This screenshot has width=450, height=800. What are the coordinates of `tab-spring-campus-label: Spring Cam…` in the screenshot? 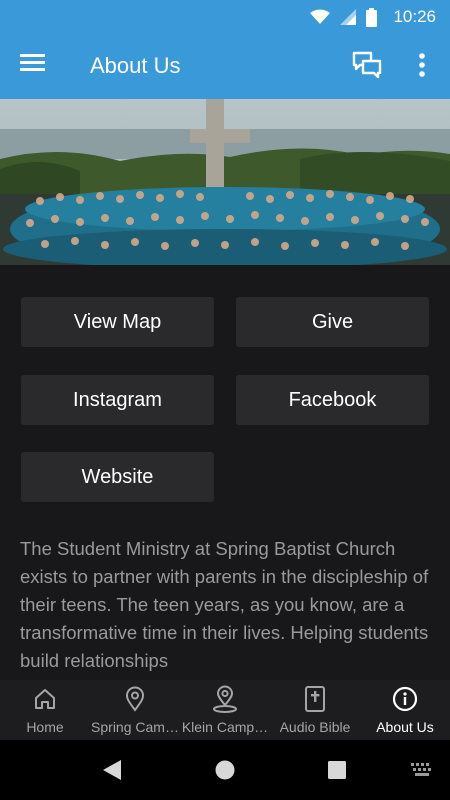 It's located at (135, 727).